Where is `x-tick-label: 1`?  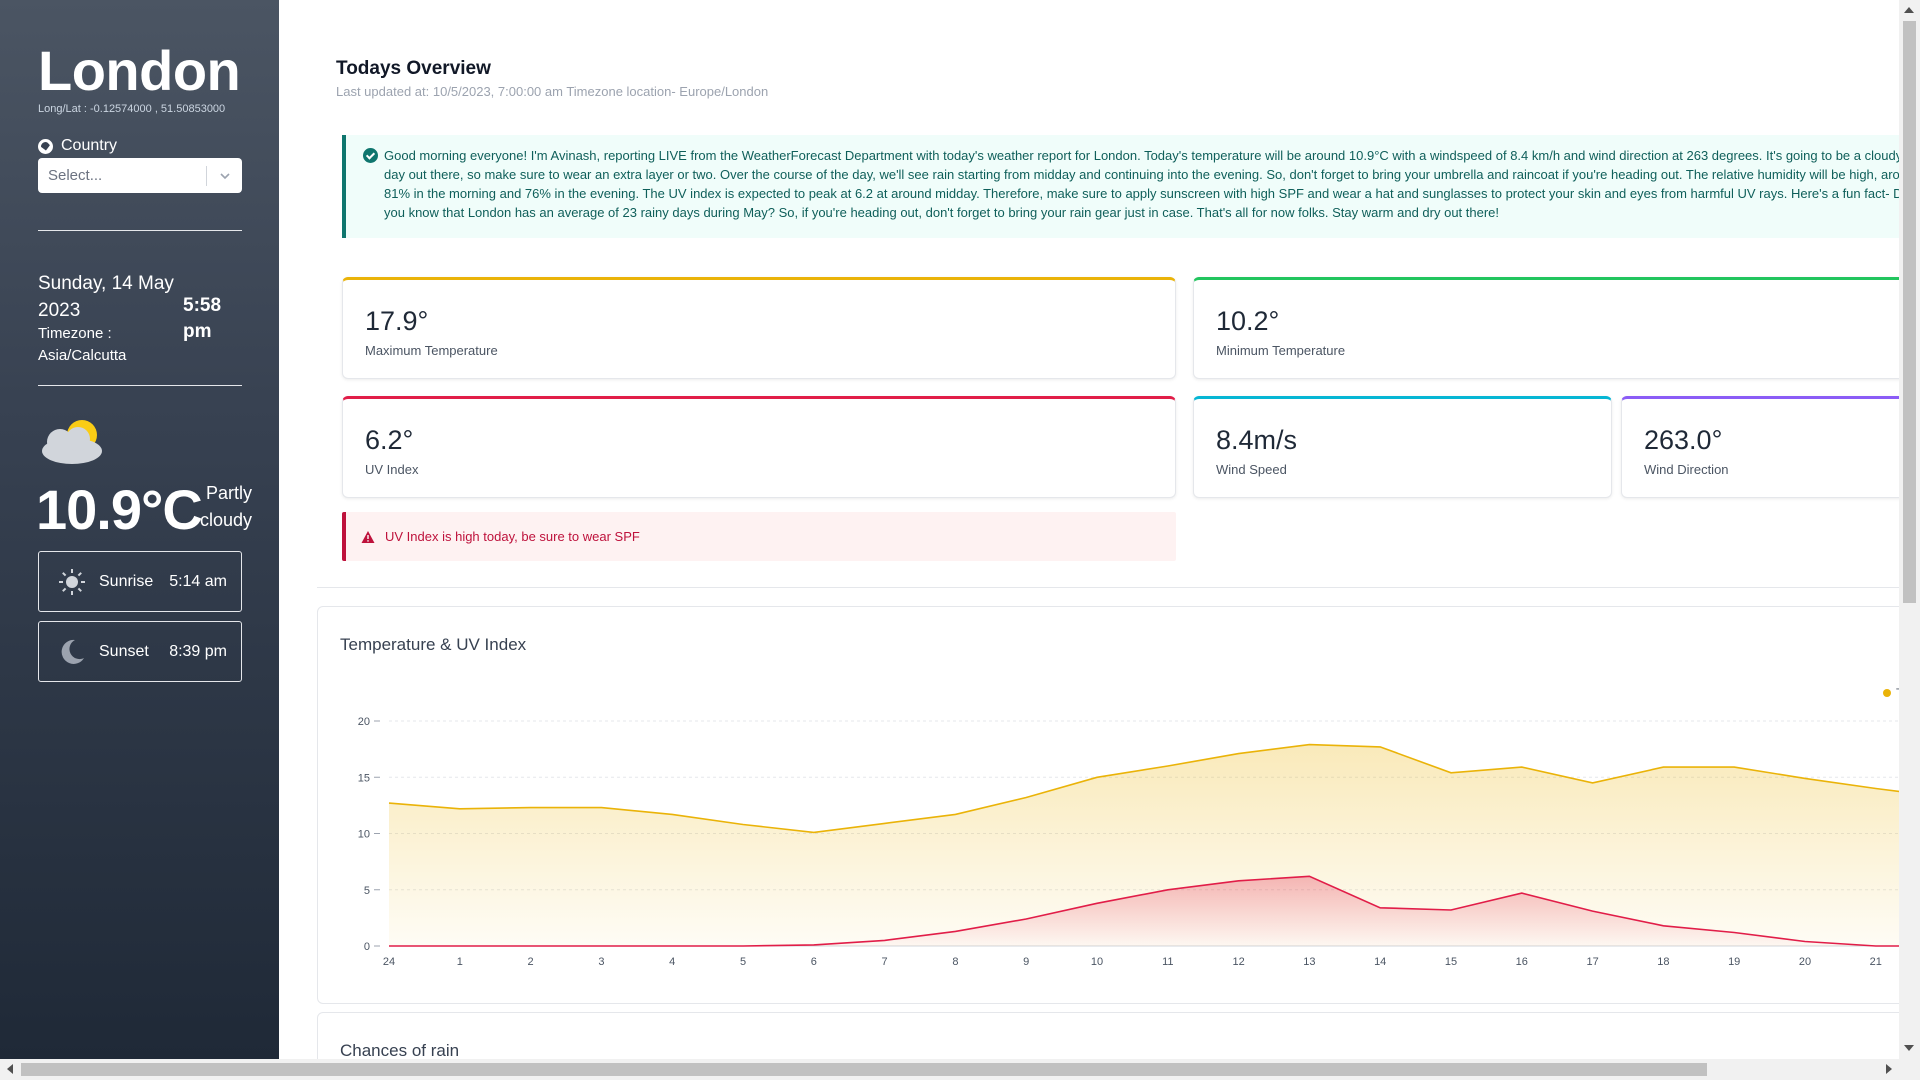 x-tick-label: 1 is located at coordinates (460, 962).